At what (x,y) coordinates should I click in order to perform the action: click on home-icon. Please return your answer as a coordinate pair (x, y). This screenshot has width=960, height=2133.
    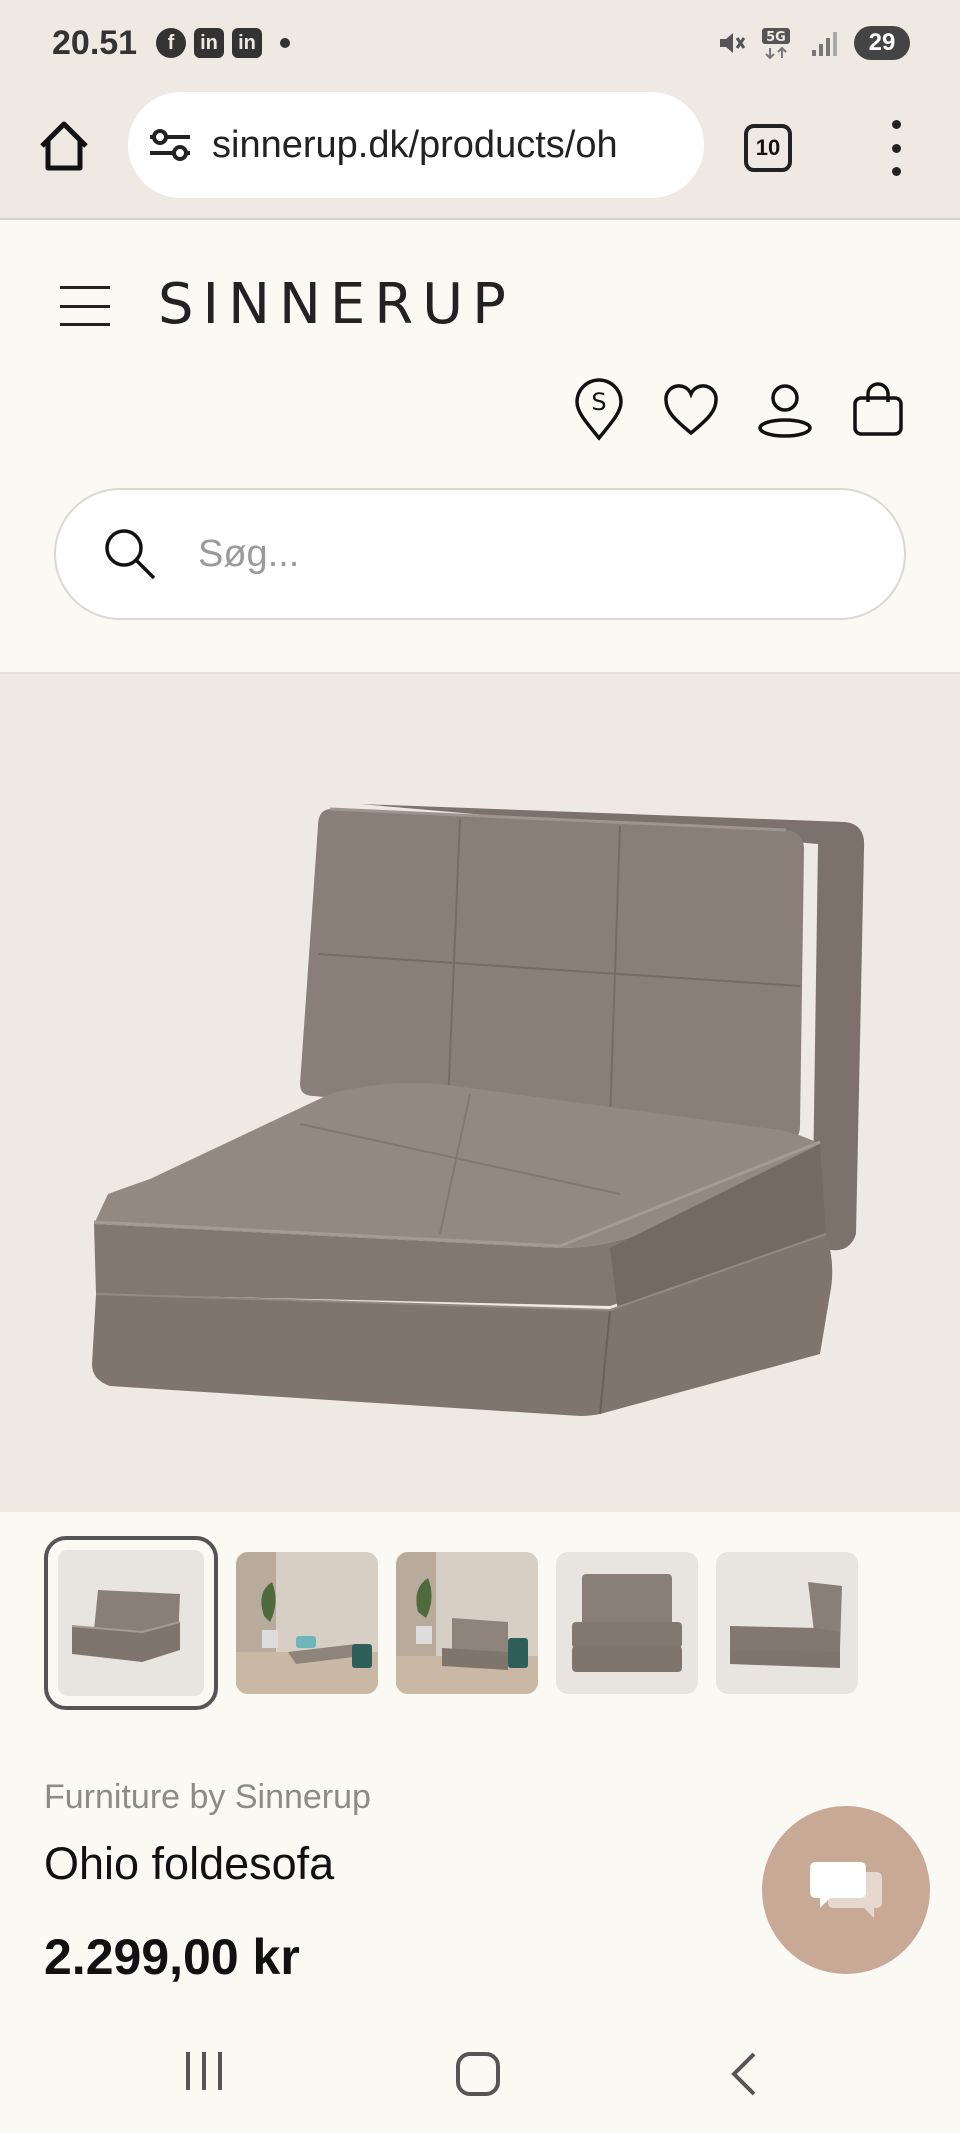
    Looking at the image, I should click on (64, 146).